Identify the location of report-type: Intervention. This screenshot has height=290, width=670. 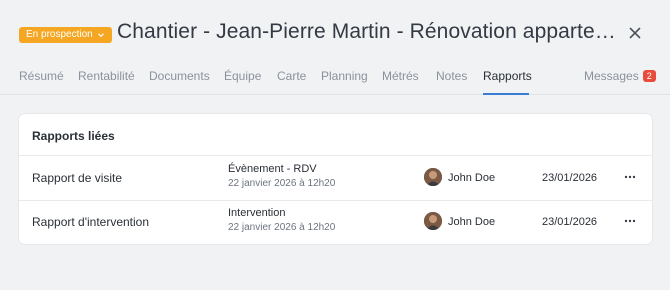
(257, 213).